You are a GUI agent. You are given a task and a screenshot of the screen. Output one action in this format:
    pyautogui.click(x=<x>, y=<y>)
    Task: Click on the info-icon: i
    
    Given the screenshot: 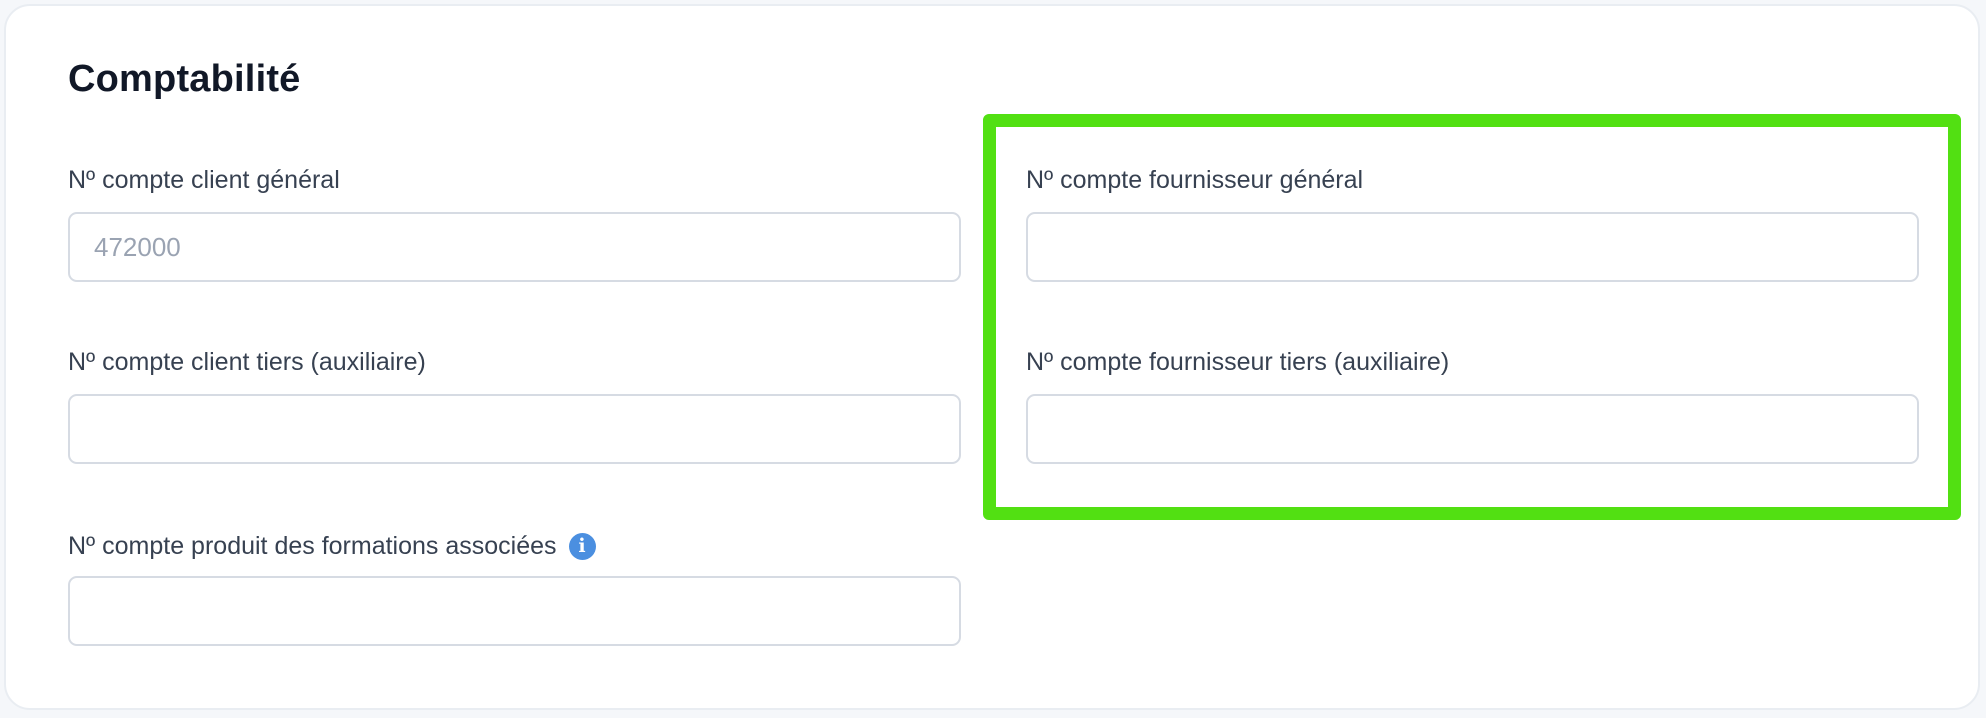 What is the action you would take?
    pyautogui.click(x=582, y=546)
    